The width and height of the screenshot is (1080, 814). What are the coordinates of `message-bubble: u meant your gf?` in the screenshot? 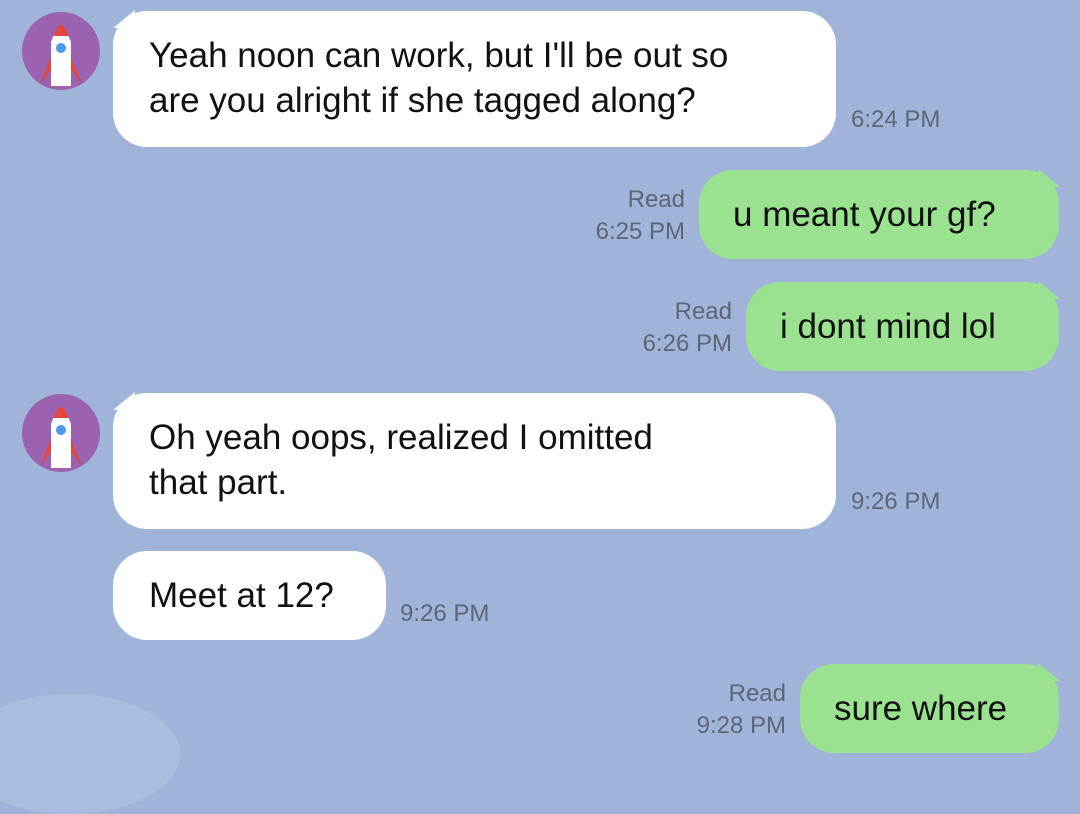 It's located at (879, 214).